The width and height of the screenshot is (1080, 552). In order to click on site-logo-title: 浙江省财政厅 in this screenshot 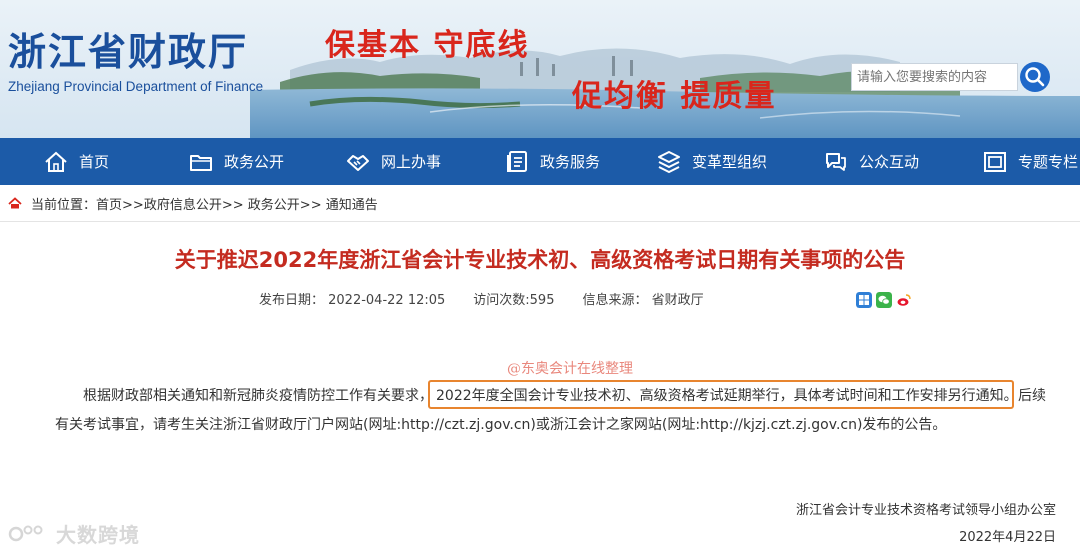, I will do `click(128, 52)`.